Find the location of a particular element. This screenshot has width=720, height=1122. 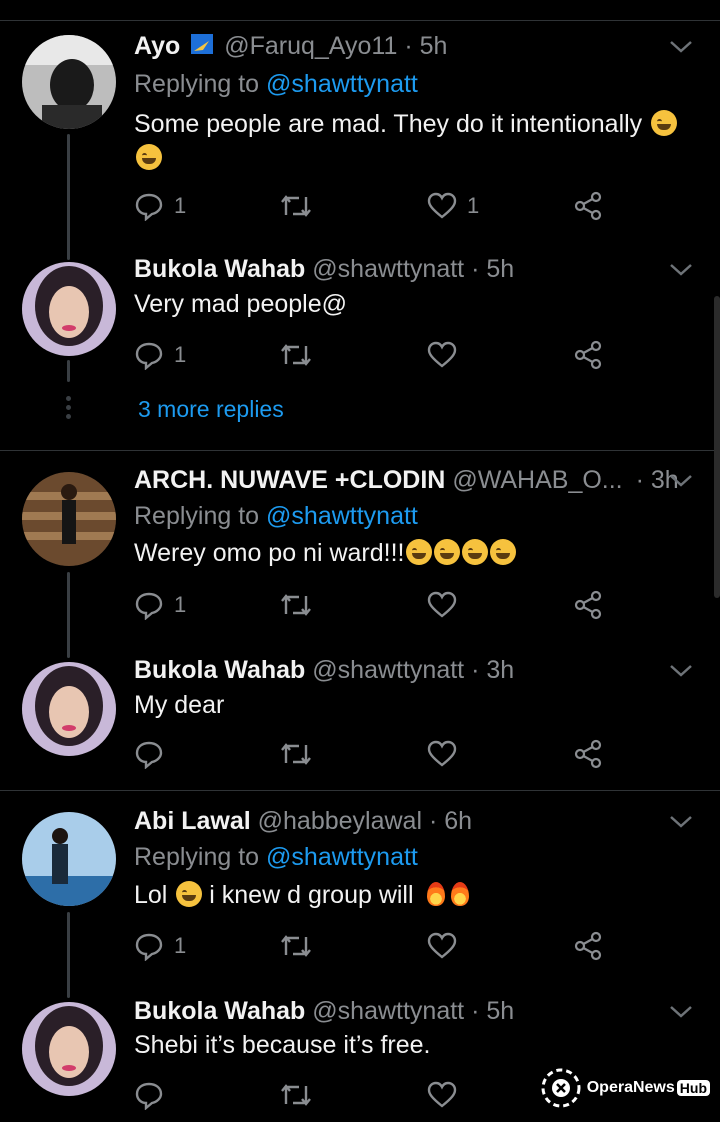

like-count: 1 is located at coordinates (473, 205).